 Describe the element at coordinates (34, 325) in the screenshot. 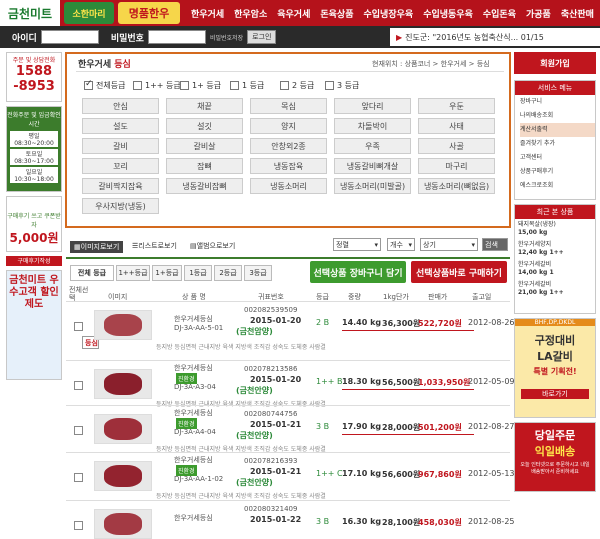

I see `vip-discount-banner: 금천미트 우수고객 할인제도` at that location.